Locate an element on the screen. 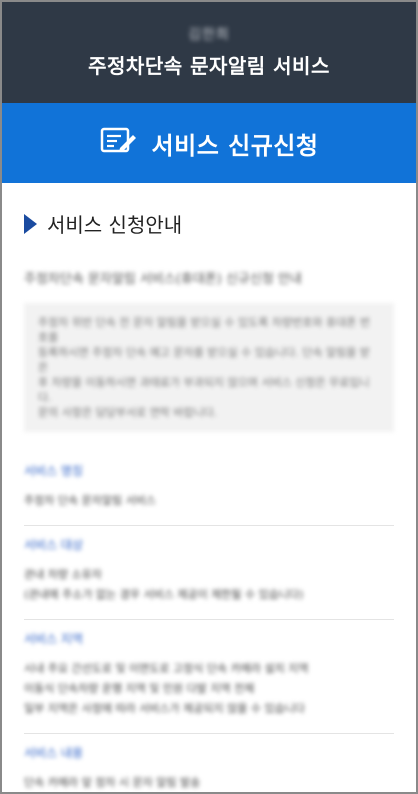 The width and height of the screenshot is (418, 794). service-title: 주정차단속 문자알림 서비스 is located at coordinates (209, 66).